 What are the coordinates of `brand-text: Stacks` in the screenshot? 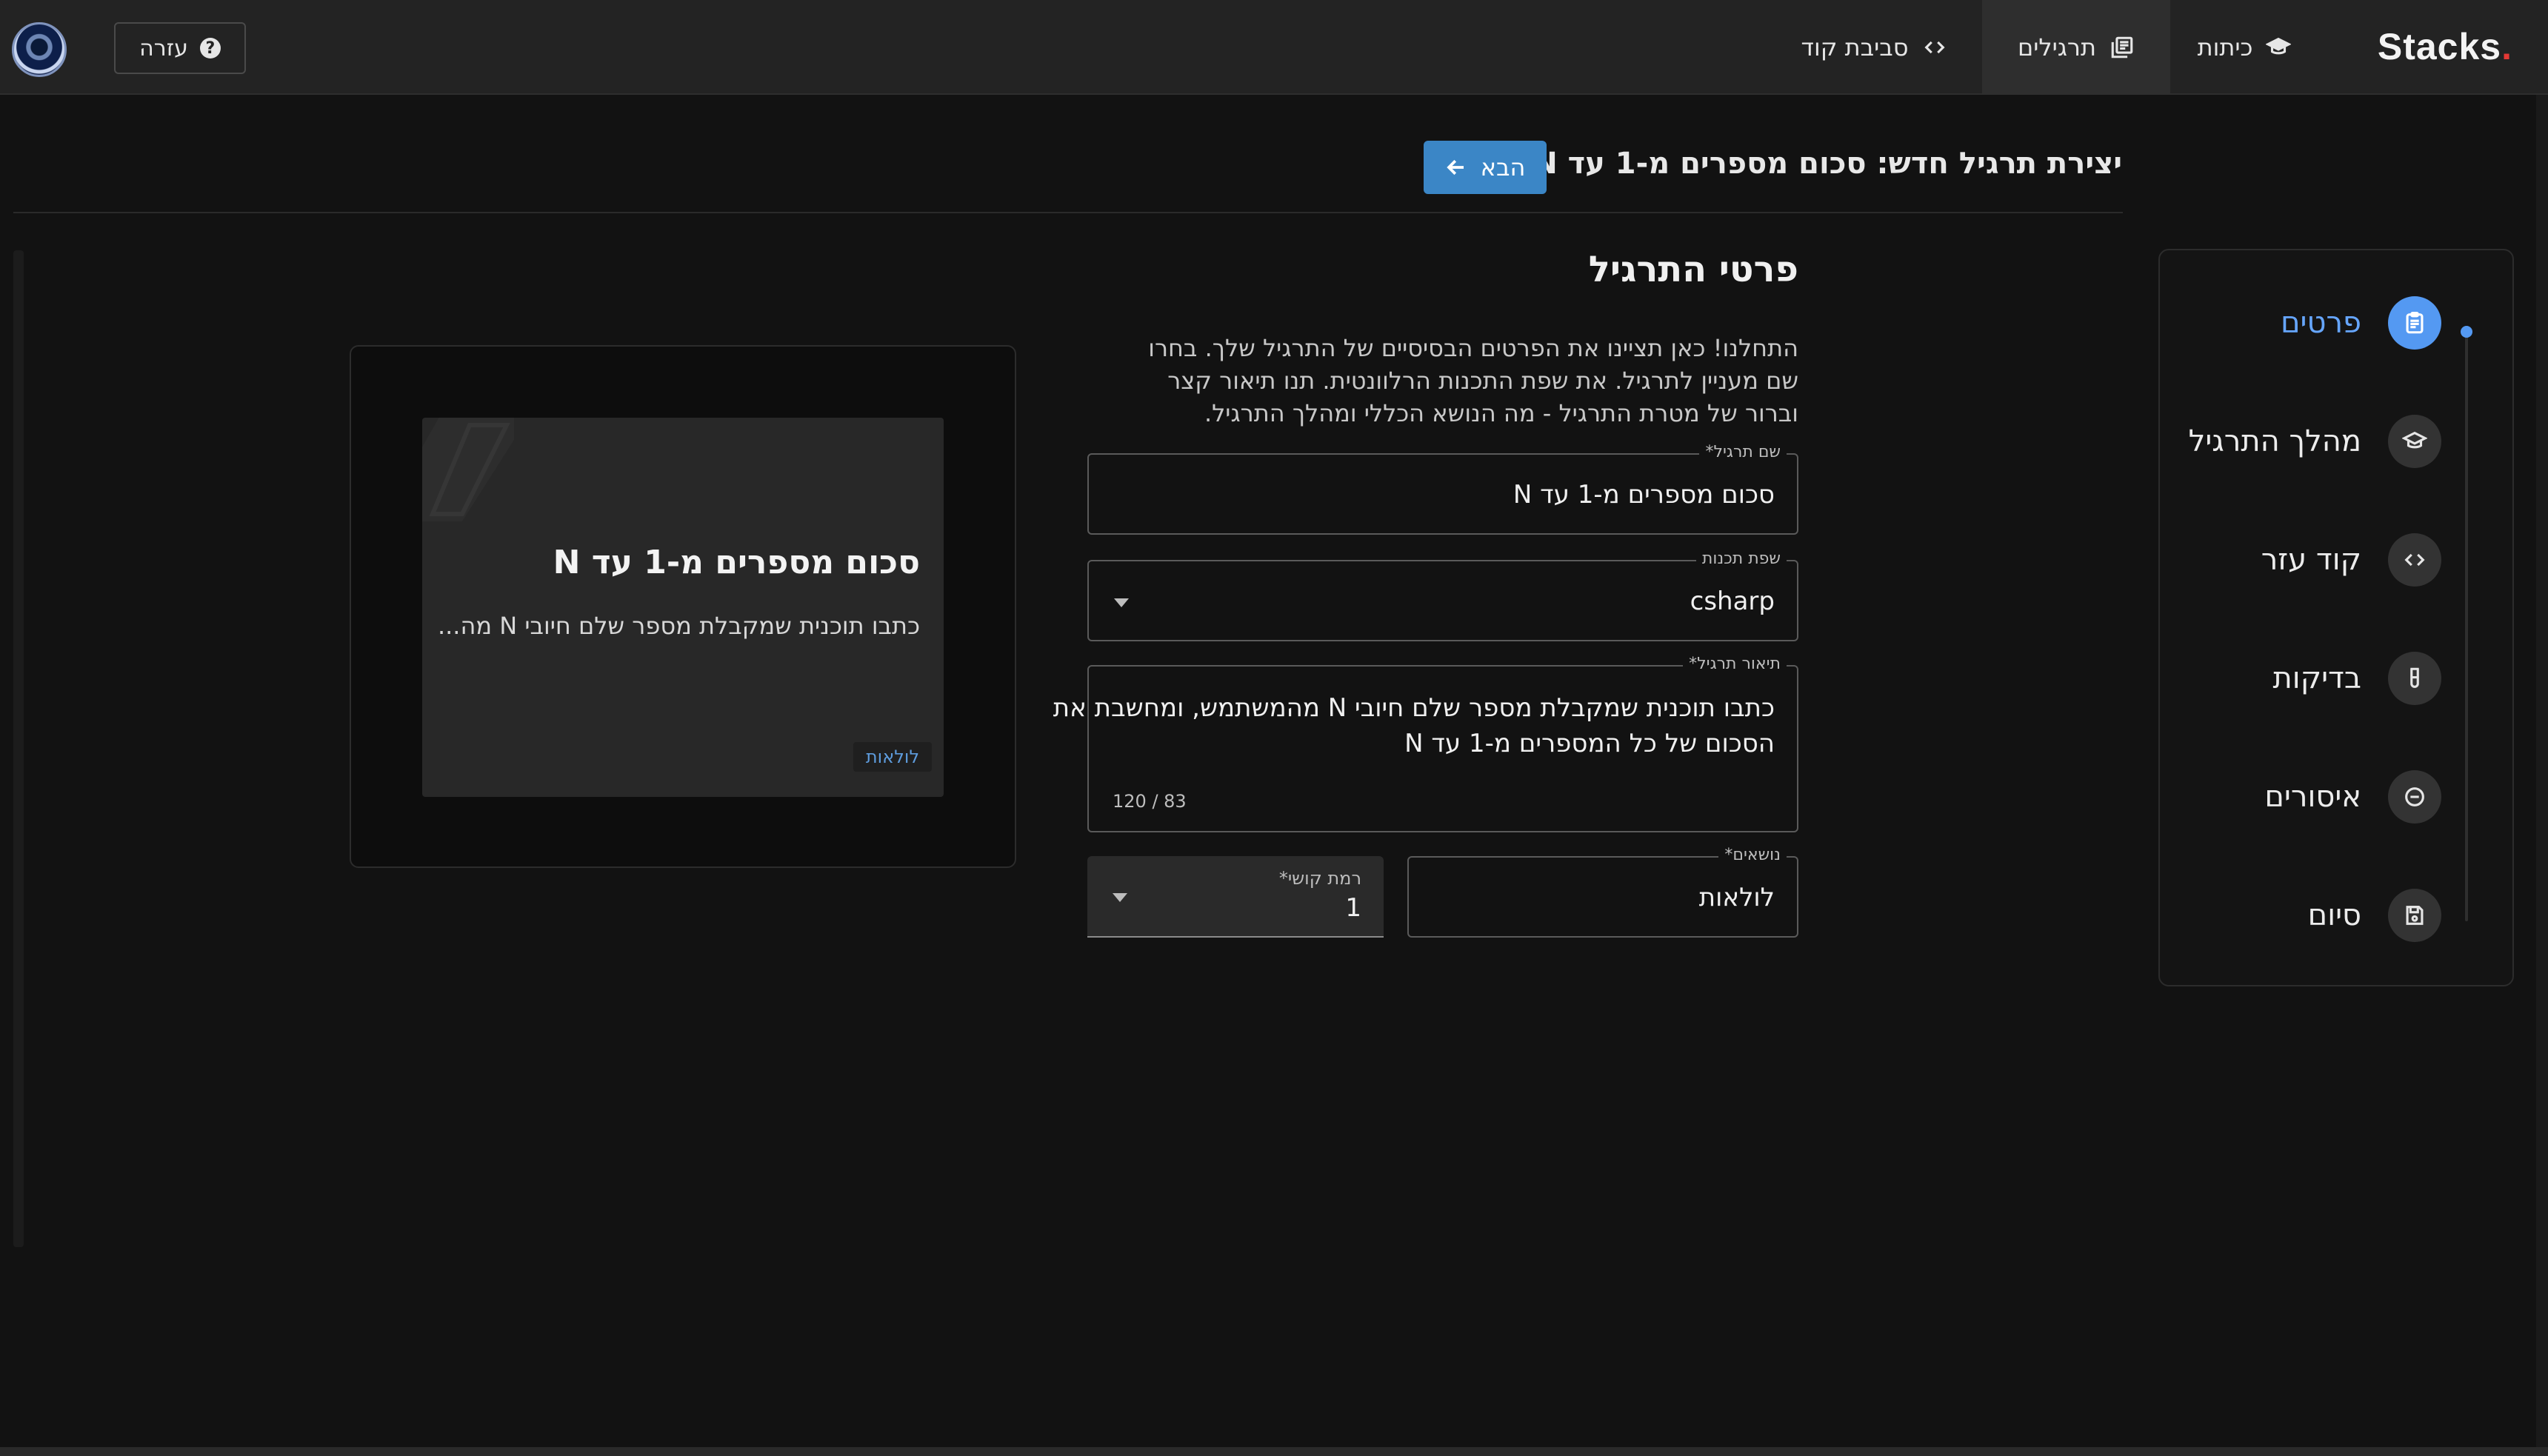 It's located at (2439, 46).